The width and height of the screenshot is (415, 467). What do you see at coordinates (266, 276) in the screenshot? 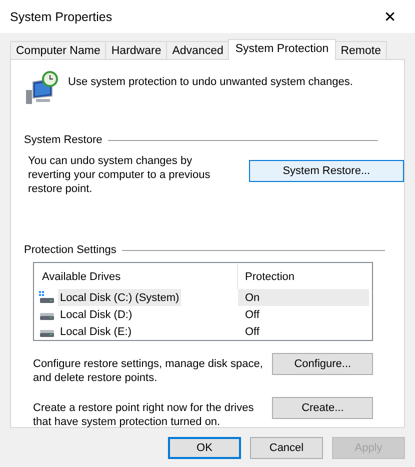
I see `column-header: Protection` at bounding box center [266, 276].